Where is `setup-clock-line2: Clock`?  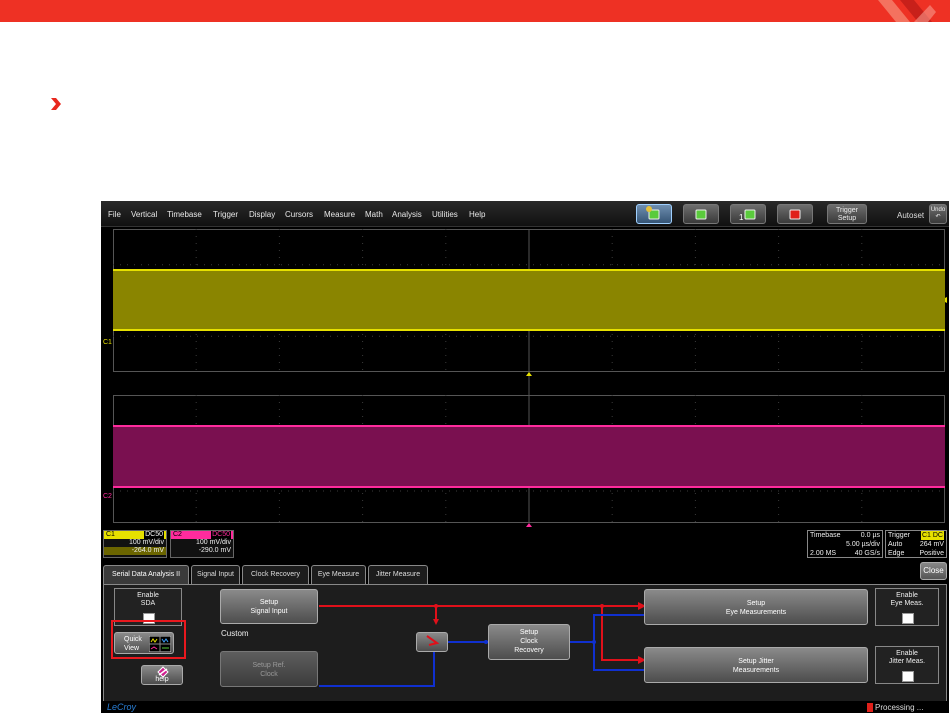
setup-clock-line2: Clock is located at coordinates (529, 641).